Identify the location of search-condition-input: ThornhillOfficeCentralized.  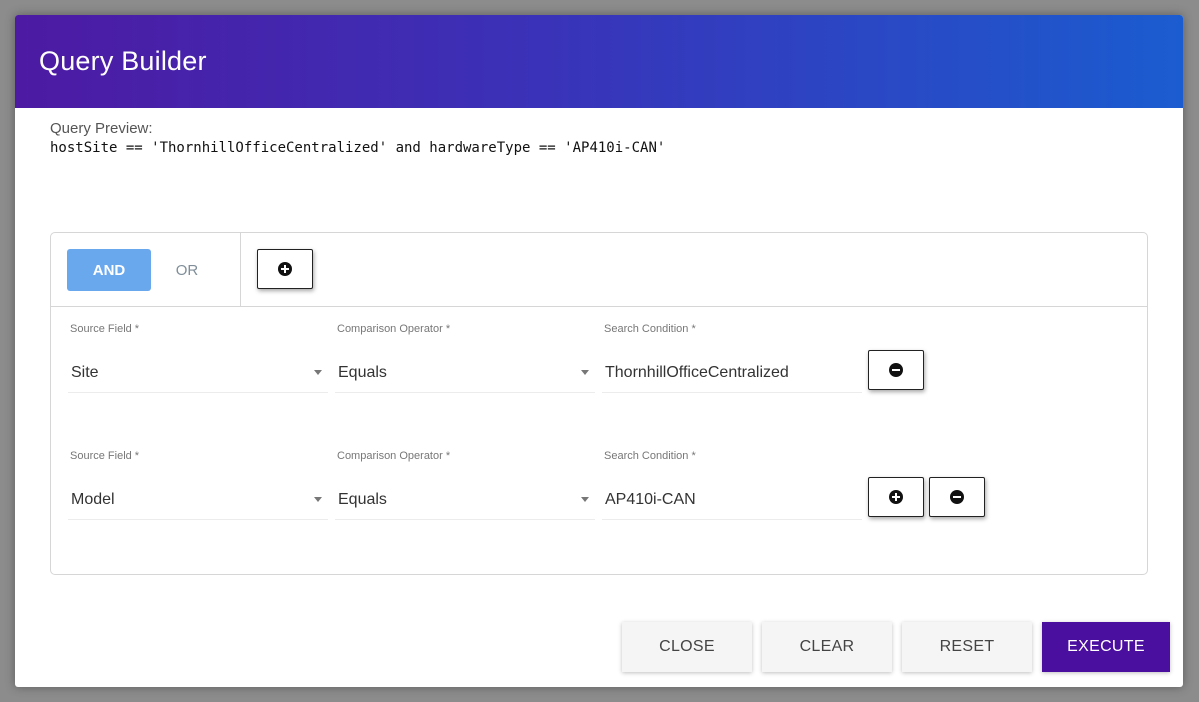
(732, 373).